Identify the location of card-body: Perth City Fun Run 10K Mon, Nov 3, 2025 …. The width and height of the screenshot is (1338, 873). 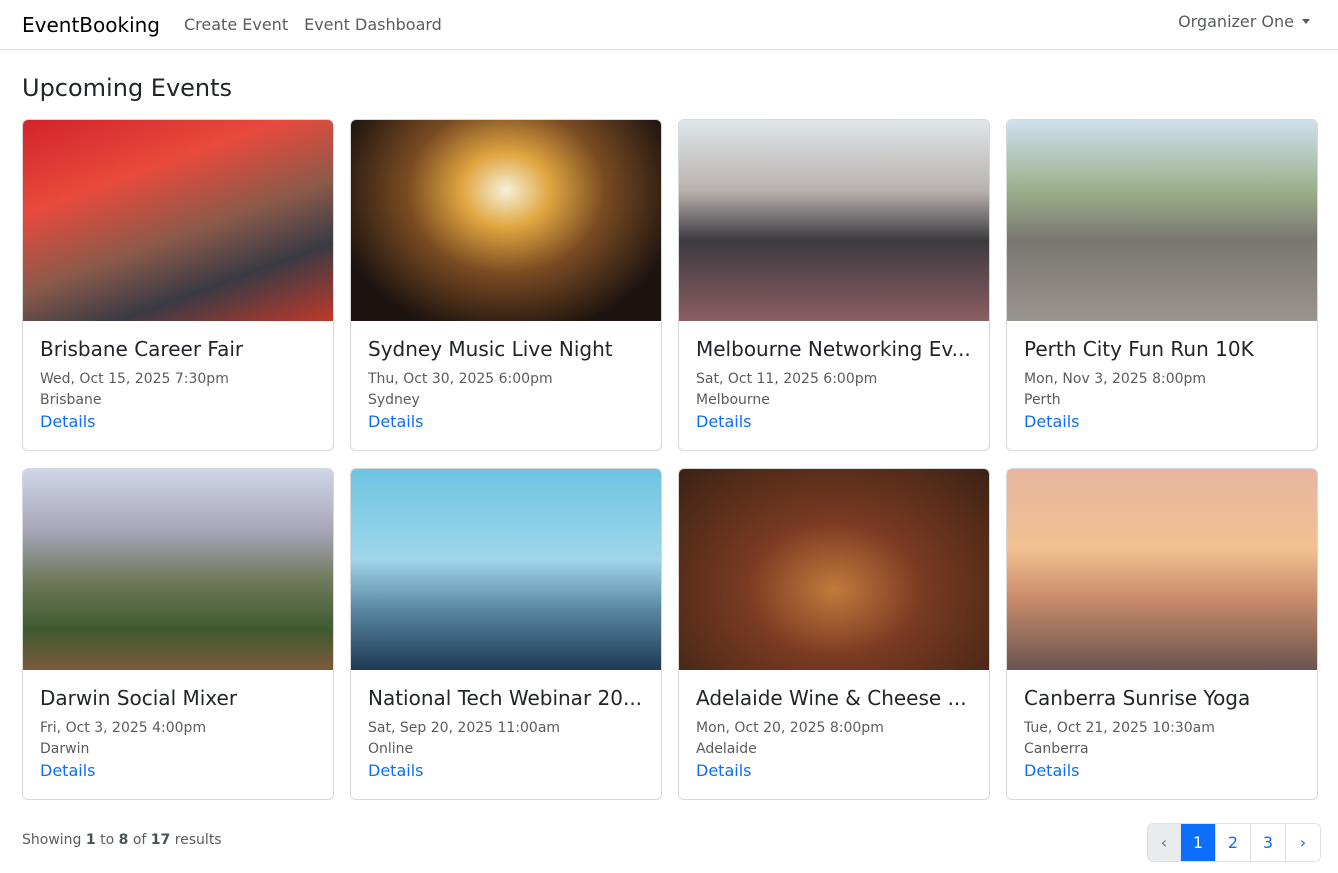
(1162, 385).